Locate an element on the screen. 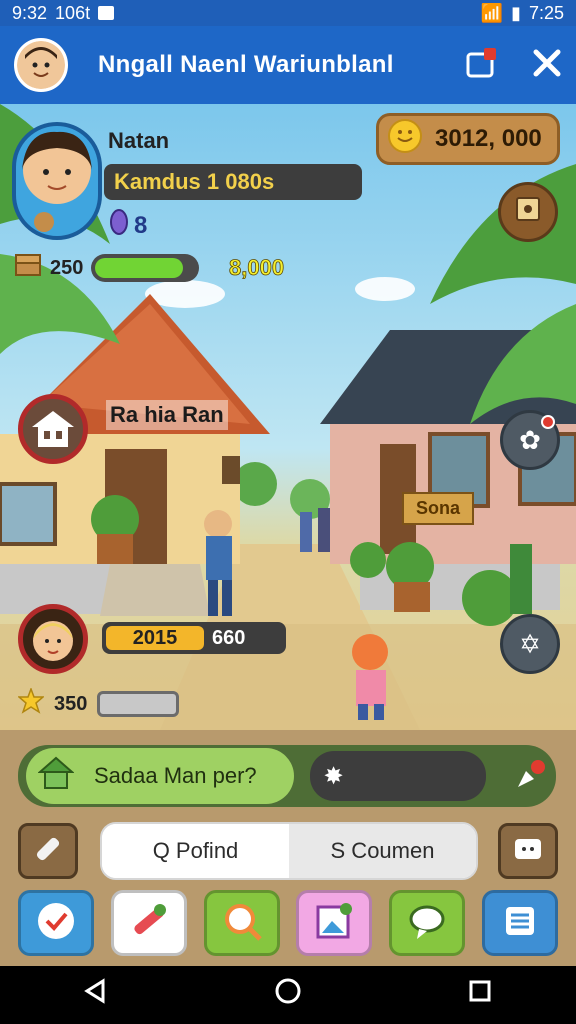 This screenshot has height=1024, width=576. chat-row: Sadaa Man per? ✸ is located at coordinates (287, 776).